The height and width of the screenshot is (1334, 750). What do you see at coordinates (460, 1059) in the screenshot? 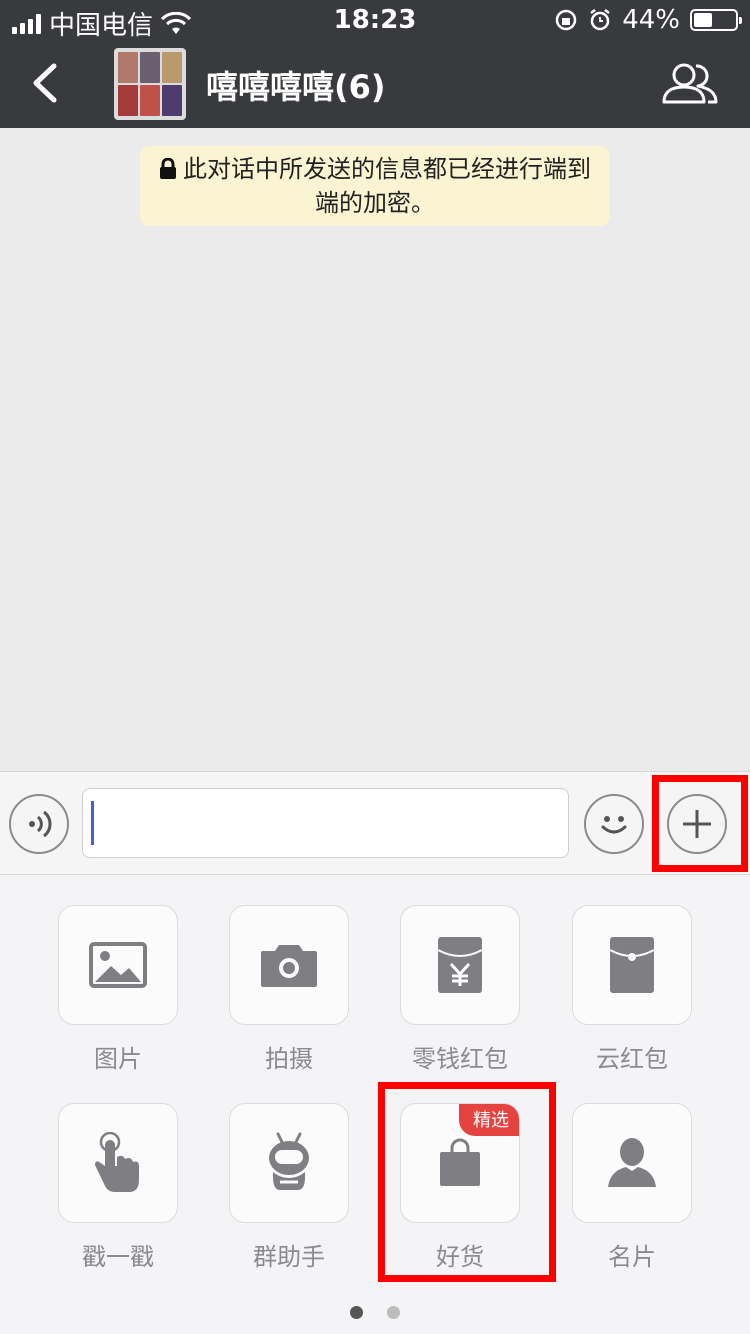
I see `panel-item-label: 零钱红包` at bounding box center [460, 1059].